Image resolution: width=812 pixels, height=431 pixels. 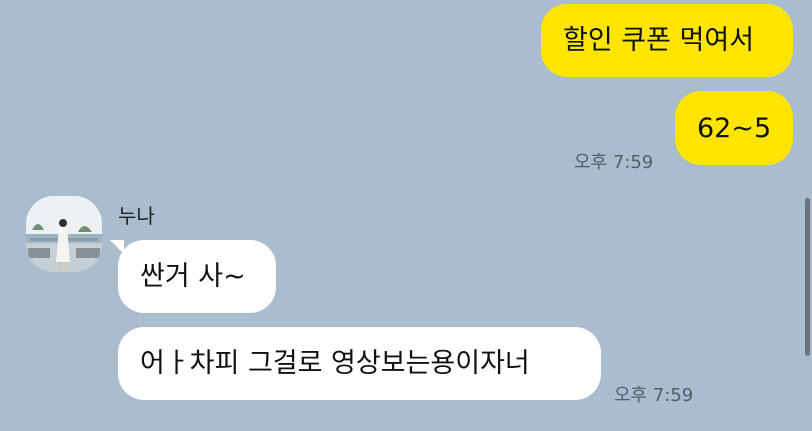 I want to click on outgoing-message-bubble: 할인 쿠폰 먹여서, so click(x=667, y=40).